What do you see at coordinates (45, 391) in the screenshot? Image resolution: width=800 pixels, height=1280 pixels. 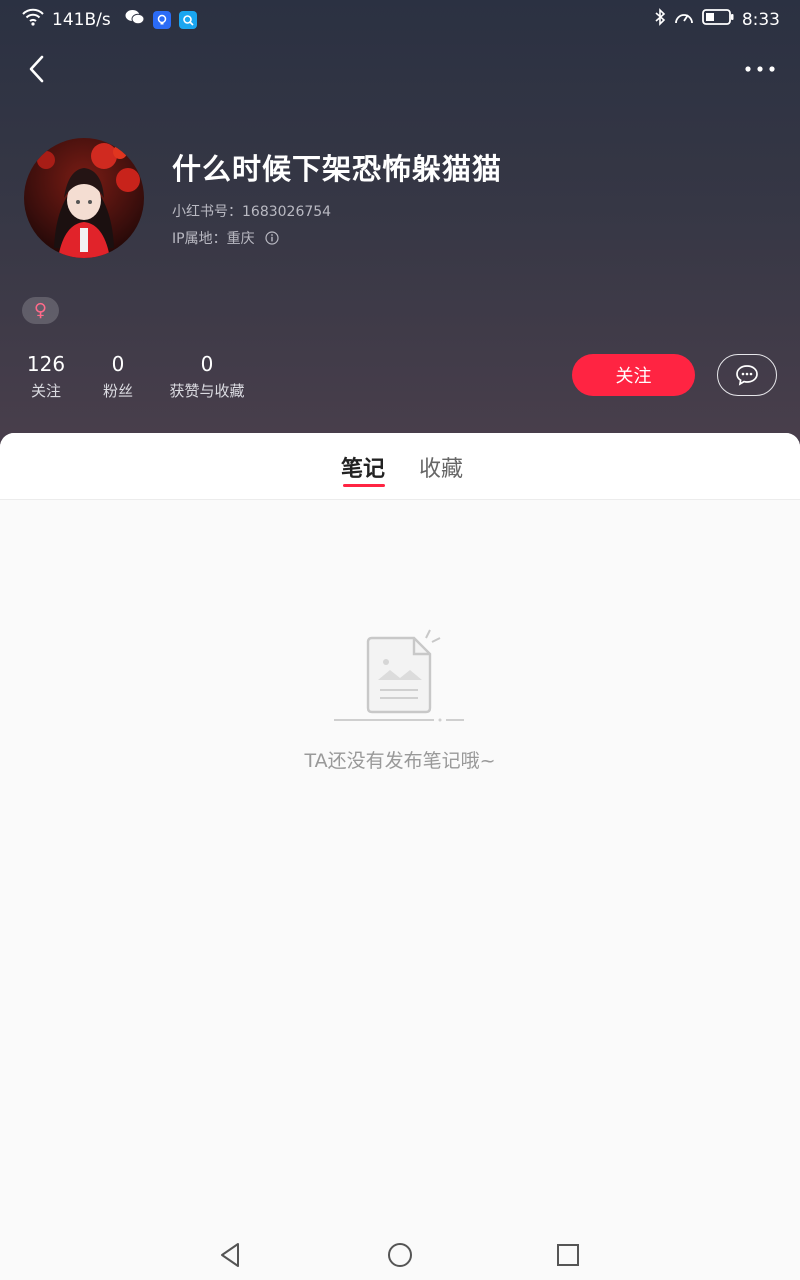 I see `following-label: 关注` at bounding box center [45, 391].